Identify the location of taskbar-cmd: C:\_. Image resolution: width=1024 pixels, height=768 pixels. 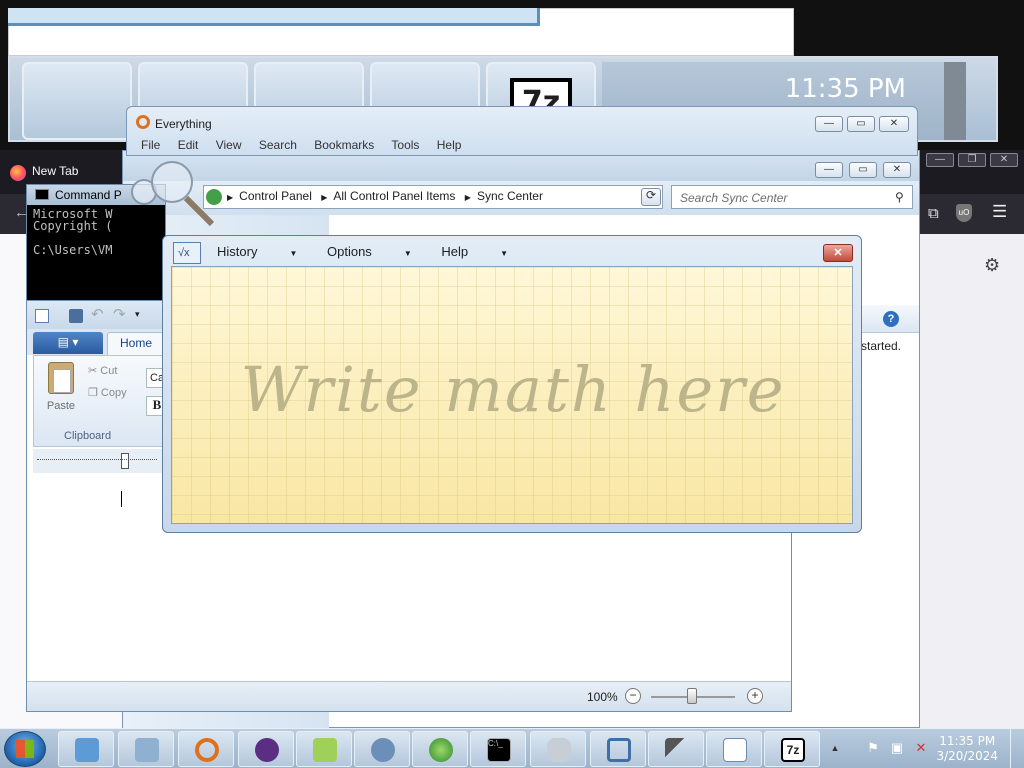
(498, 749).